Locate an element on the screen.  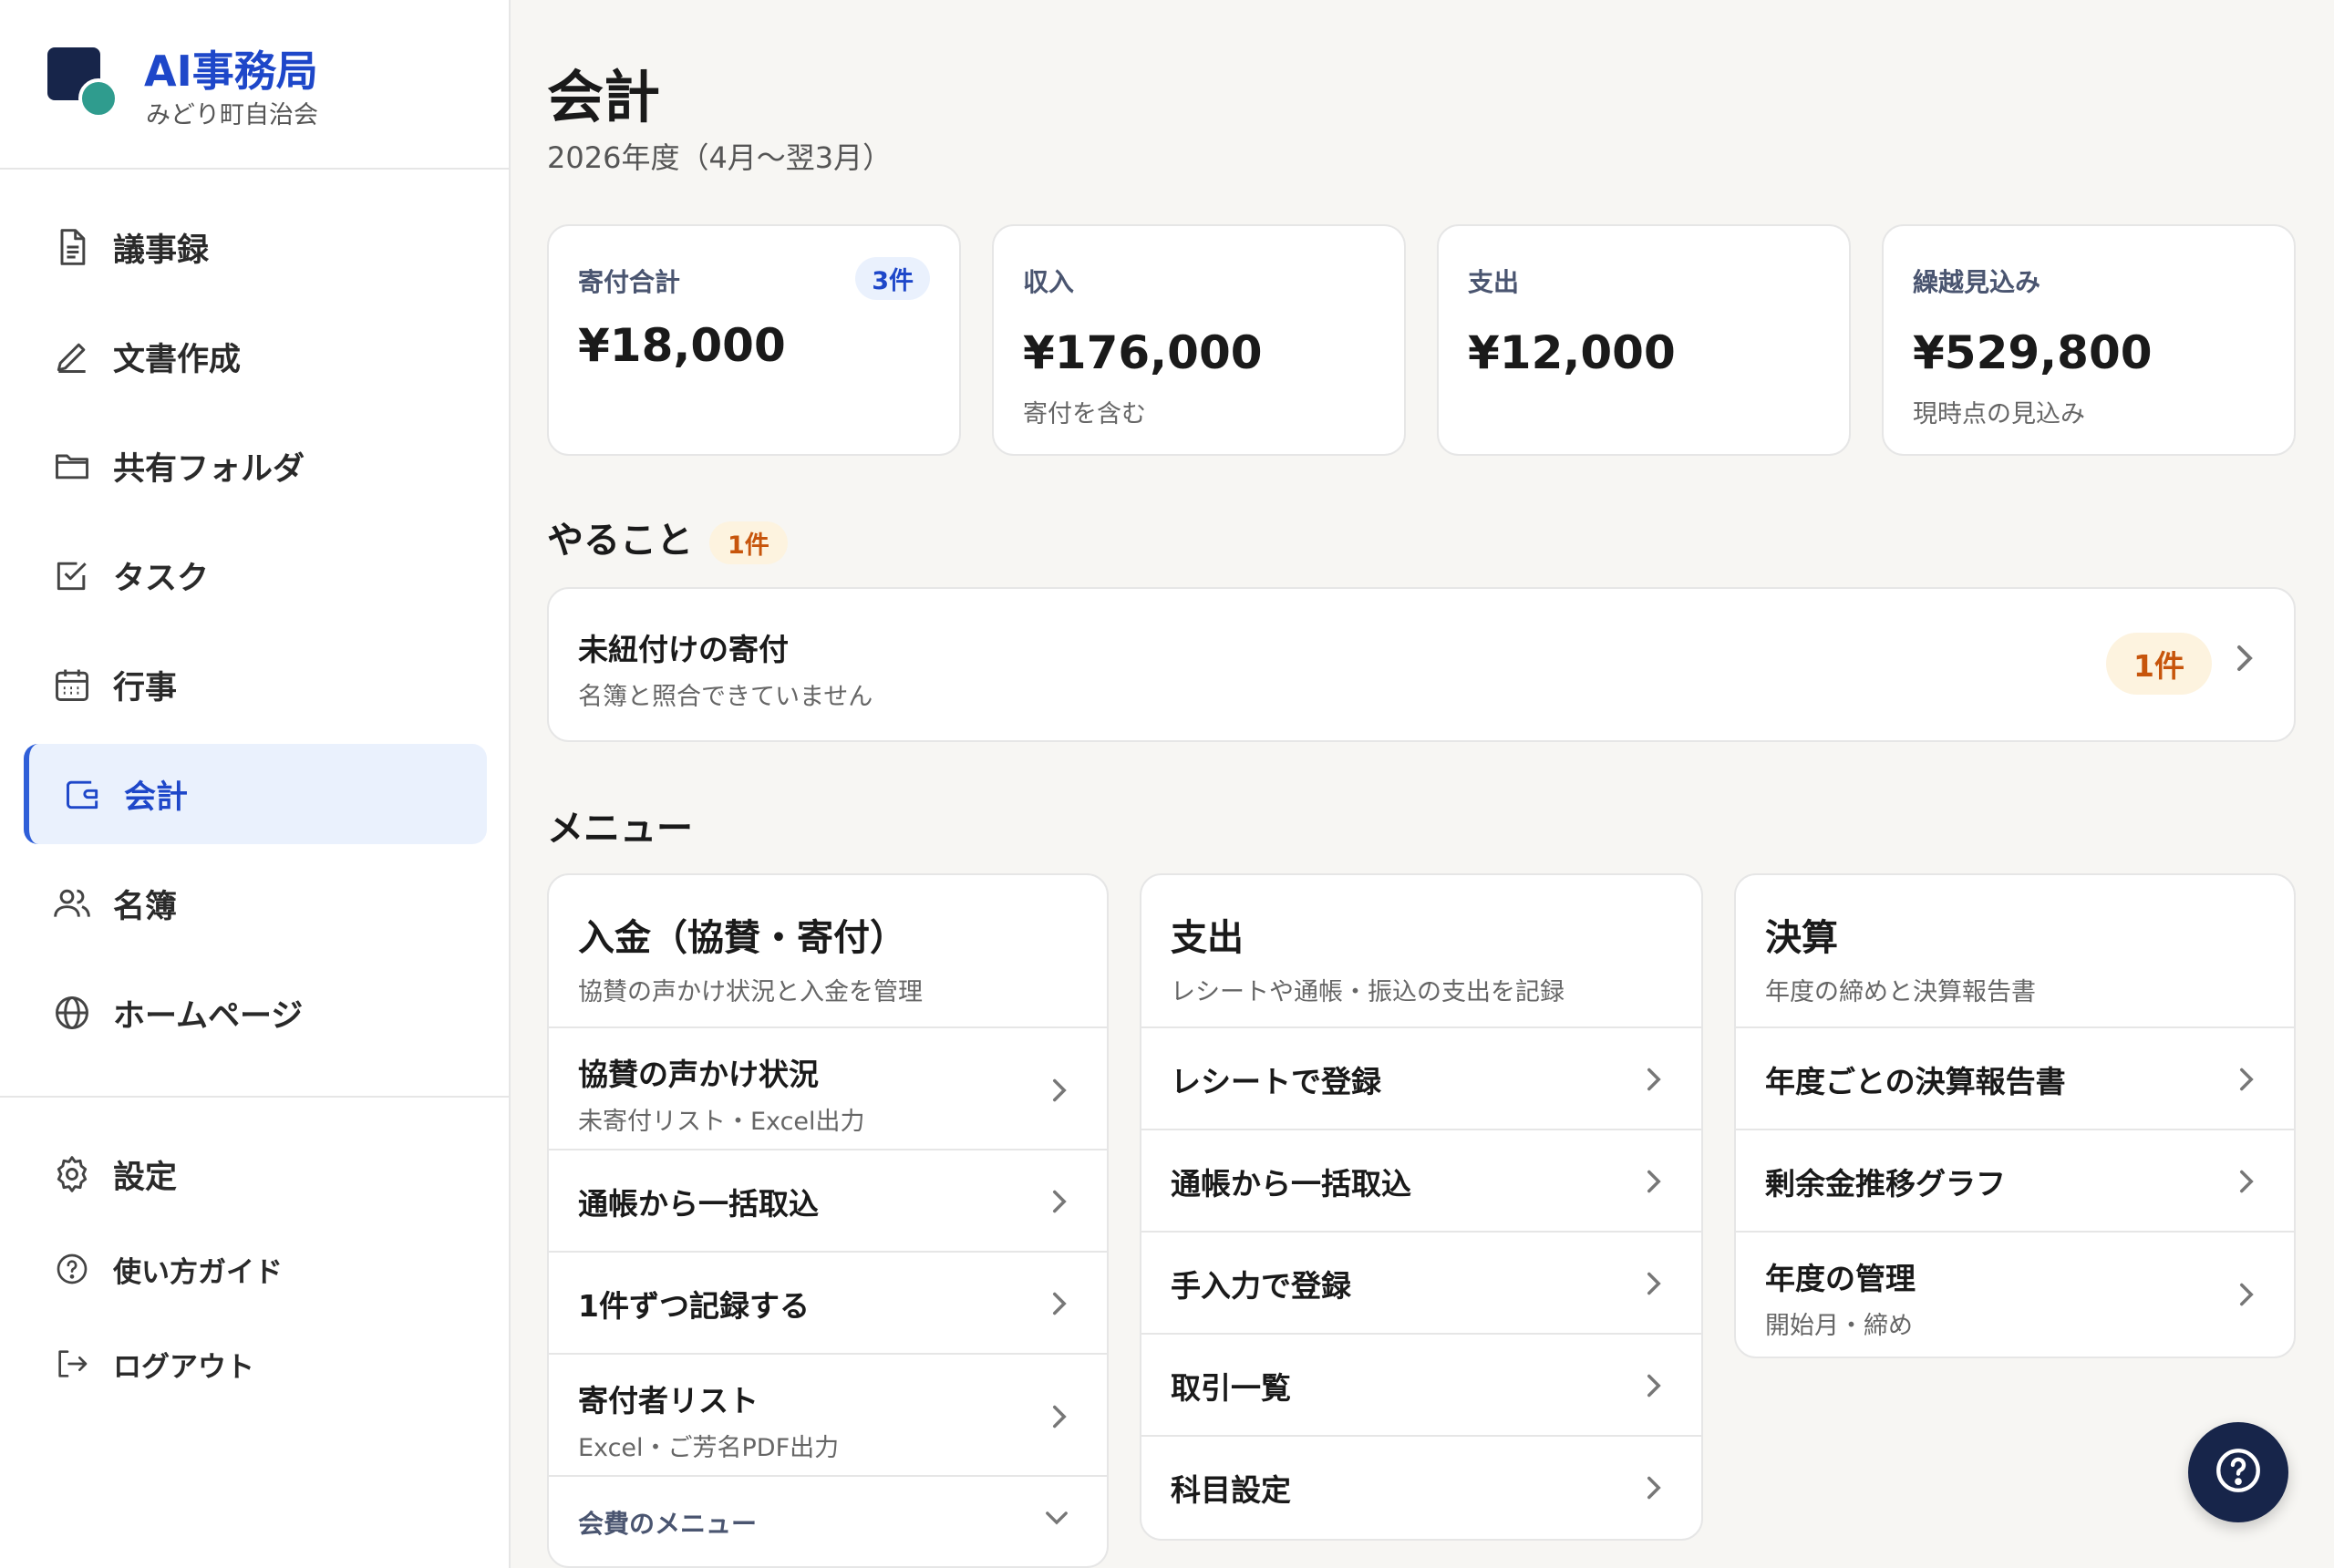
wallet-icon is located at coordinates (83, 794).